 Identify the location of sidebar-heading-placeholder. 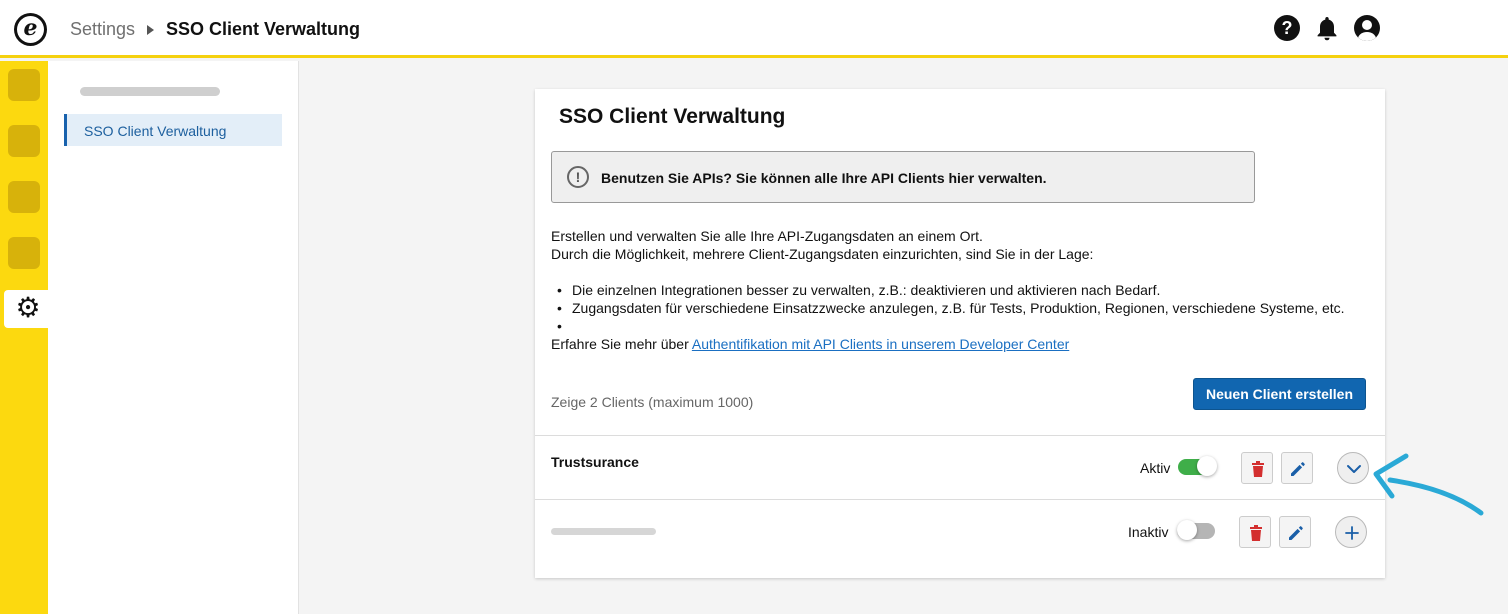
(150, 91).